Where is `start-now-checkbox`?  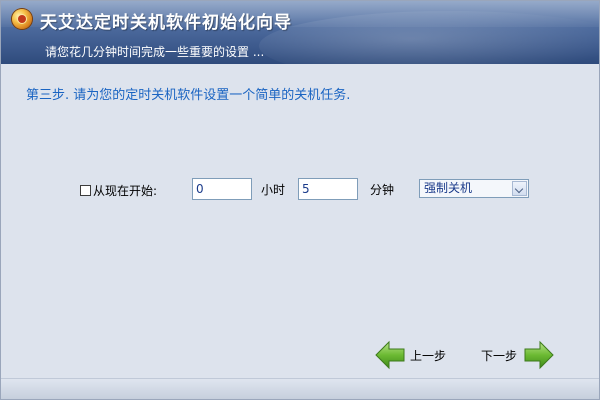 start-now-checkbox is located at coordinates (85, 190).